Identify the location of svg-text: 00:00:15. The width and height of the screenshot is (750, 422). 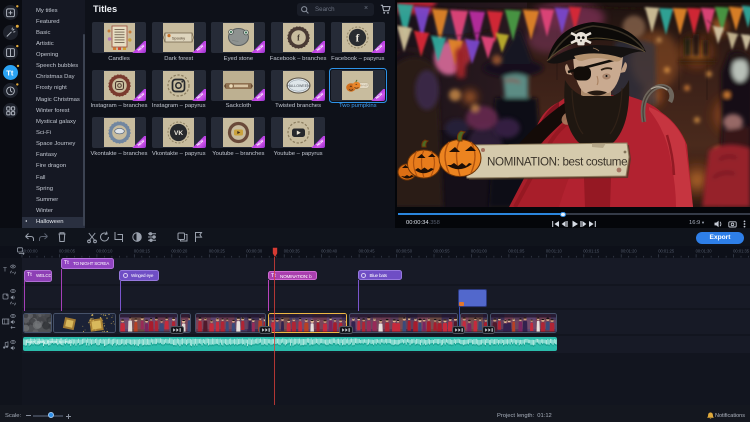
(142, 251).